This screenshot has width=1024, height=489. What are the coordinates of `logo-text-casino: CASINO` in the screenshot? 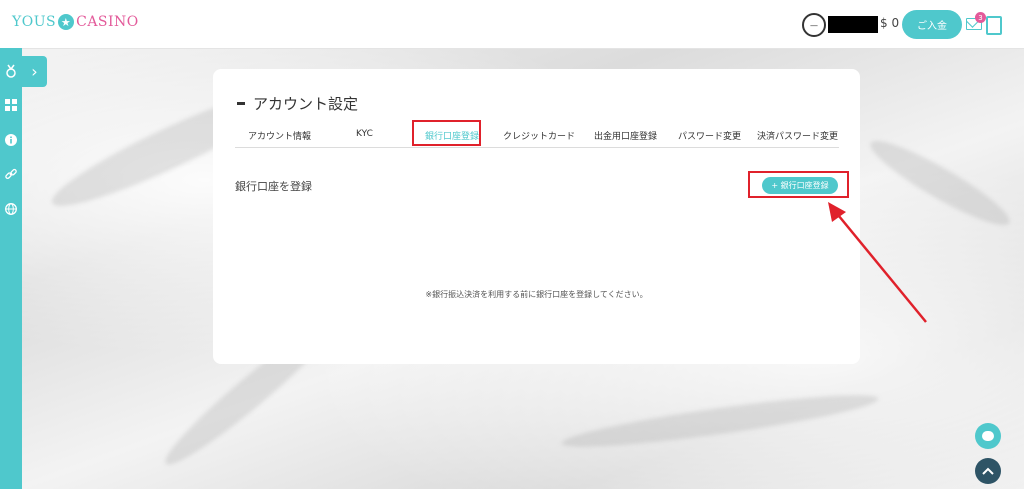 It's located at (107, 22).